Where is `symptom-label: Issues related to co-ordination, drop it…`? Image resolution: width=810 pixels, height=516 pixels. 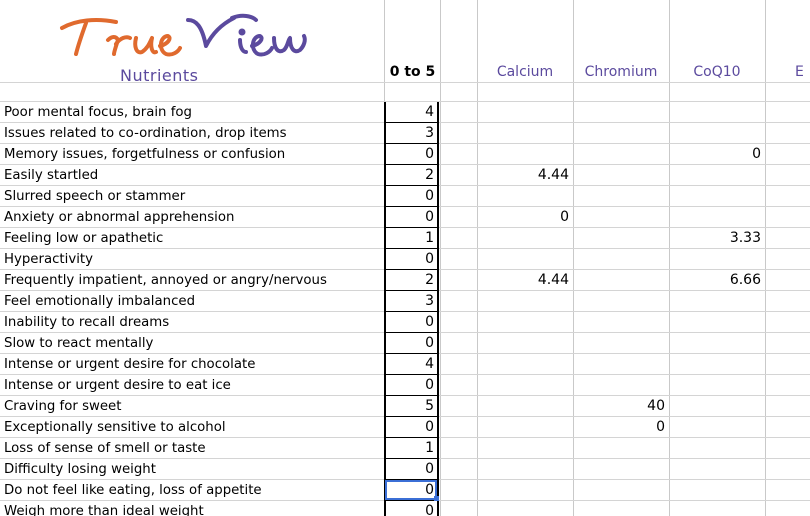 symptom-label: Issues related to co-ordination, drop it… is located at coordinates (145, 133).